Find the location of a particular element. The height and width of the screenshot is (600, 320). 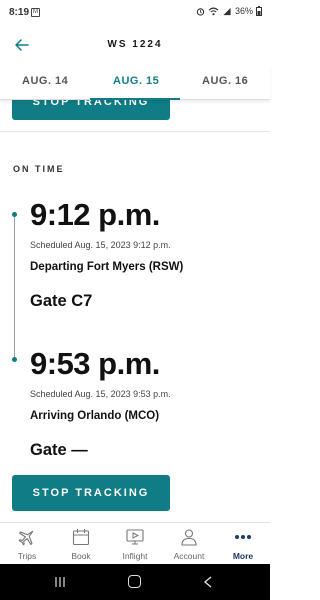

battery-percent: 36% is located at coordinates (243, 11).